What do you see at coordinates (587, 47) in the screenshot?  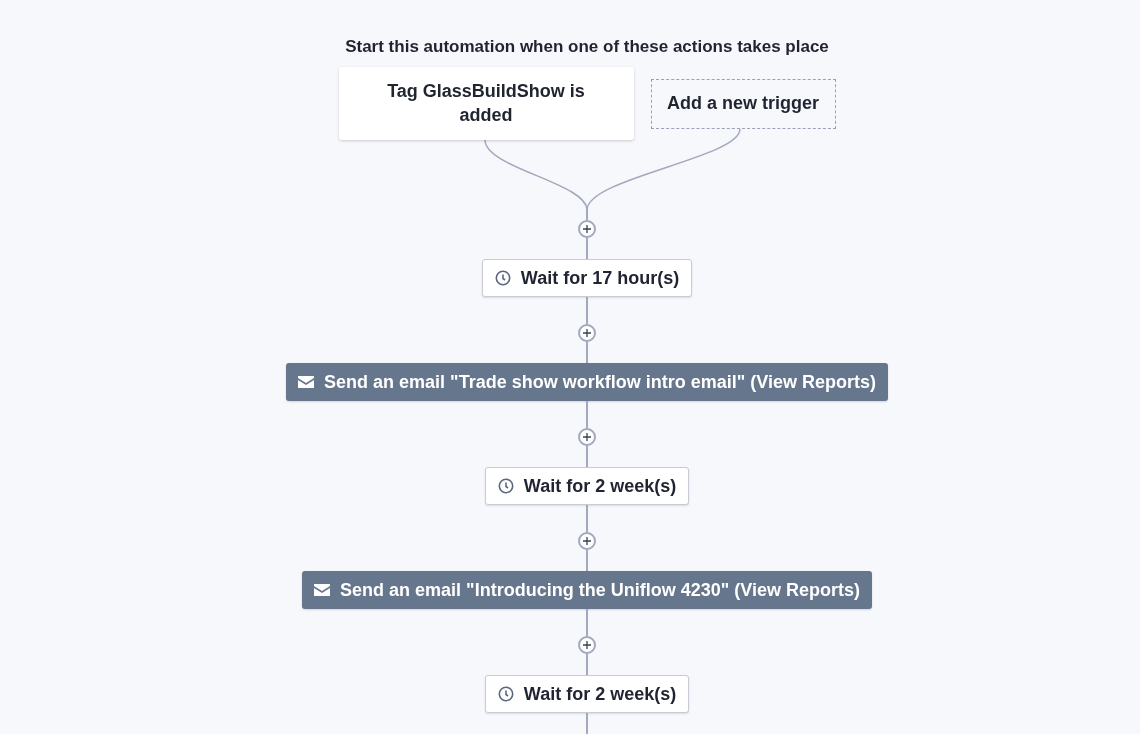 I see `trigger-heading: Start this automation when one of these actions takes place` at bounding box center [587, 47].